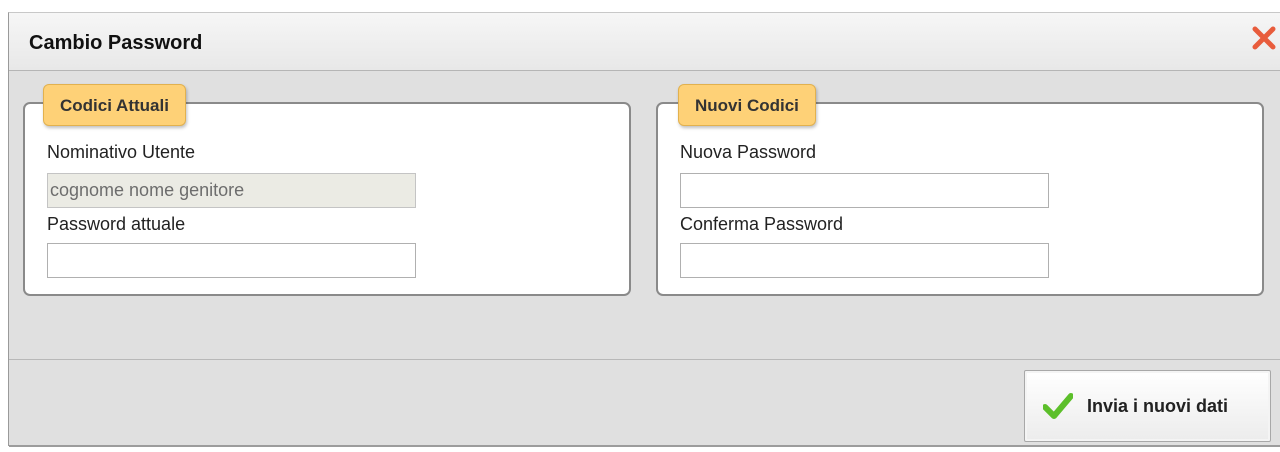 The height and width of the screenshot is (452, 1280). I want to click on dialog-bottom-border, so click(644, 446).